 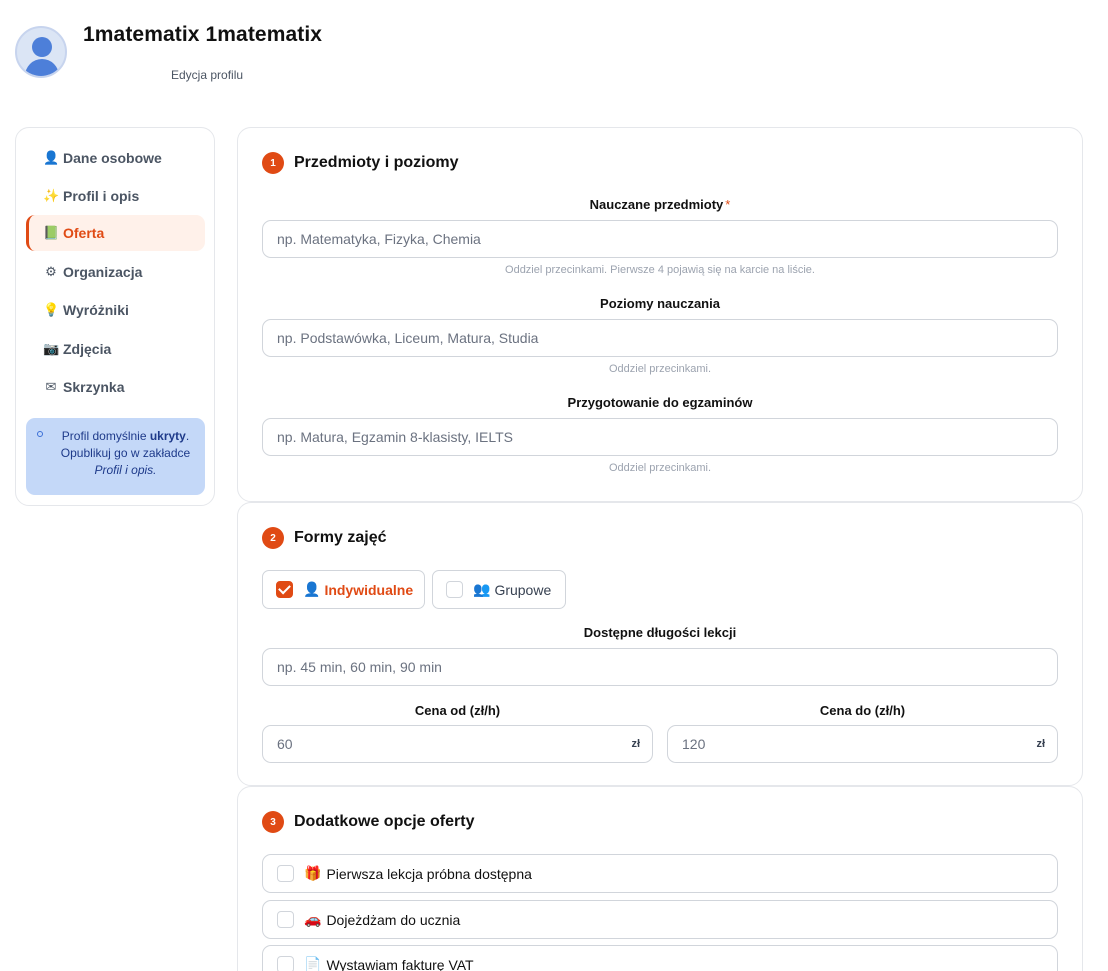 I want to click on section-number-badge: 3, so click(x=273, y=822).